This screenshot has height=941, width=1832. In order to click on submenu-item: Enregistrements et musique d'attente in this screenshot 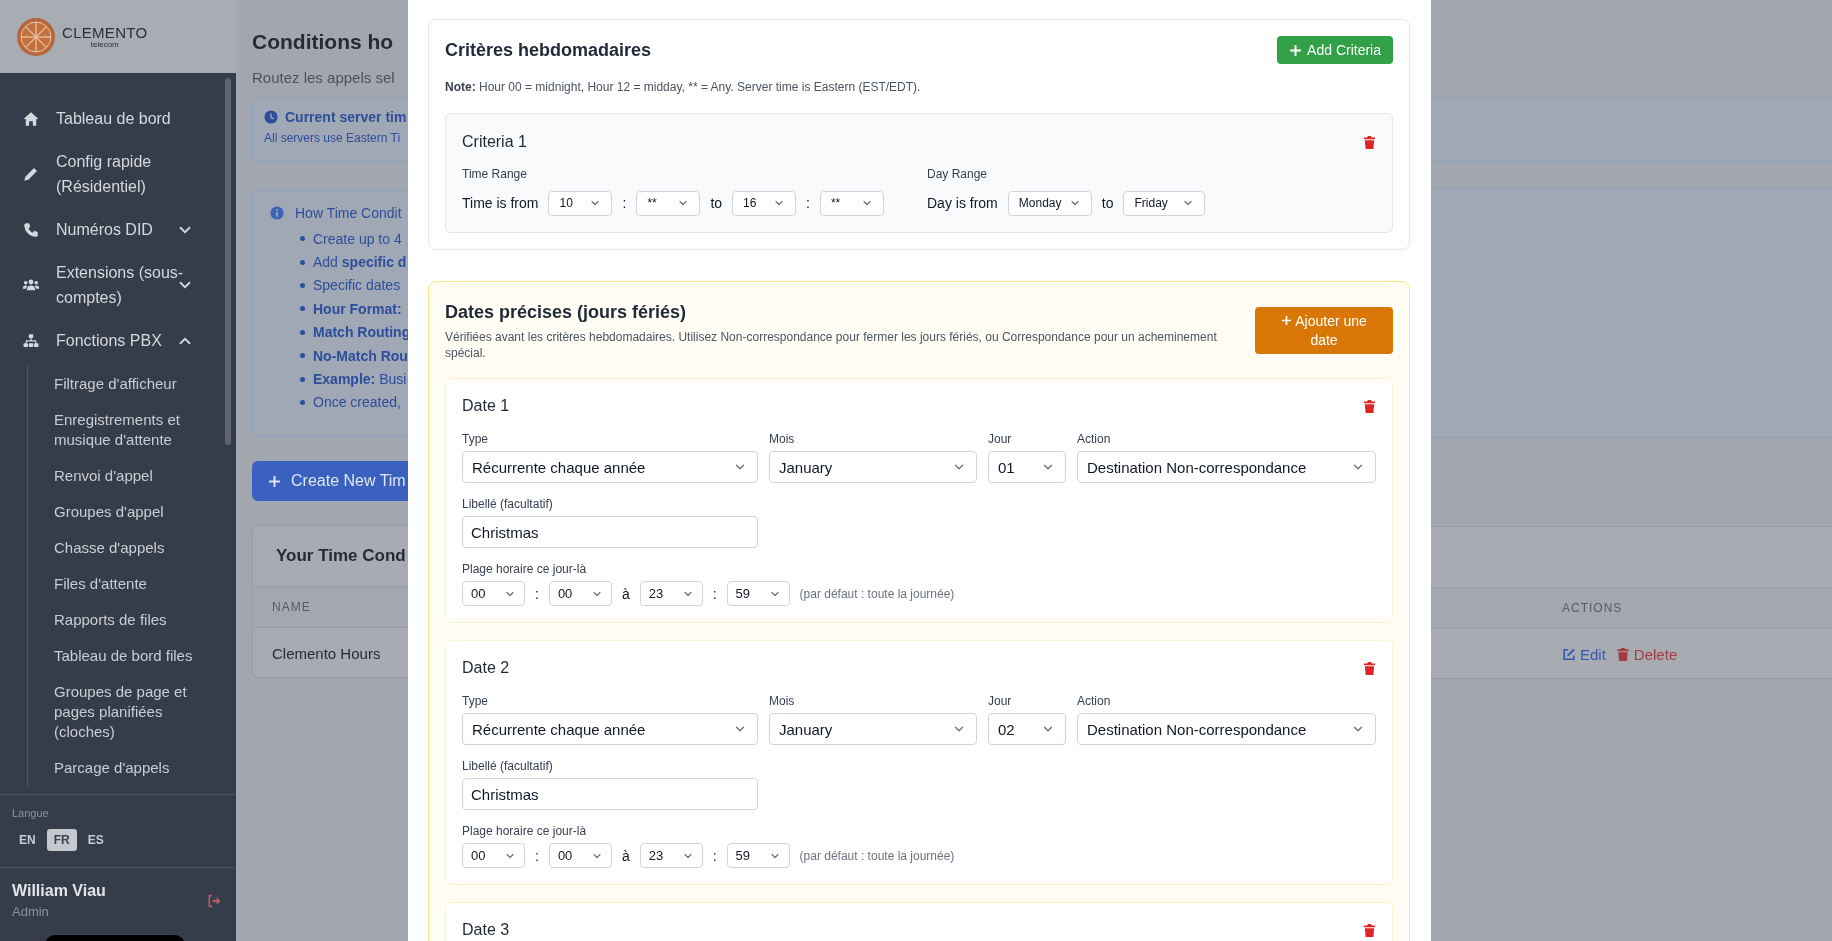, I will do `click(132, 430)`.